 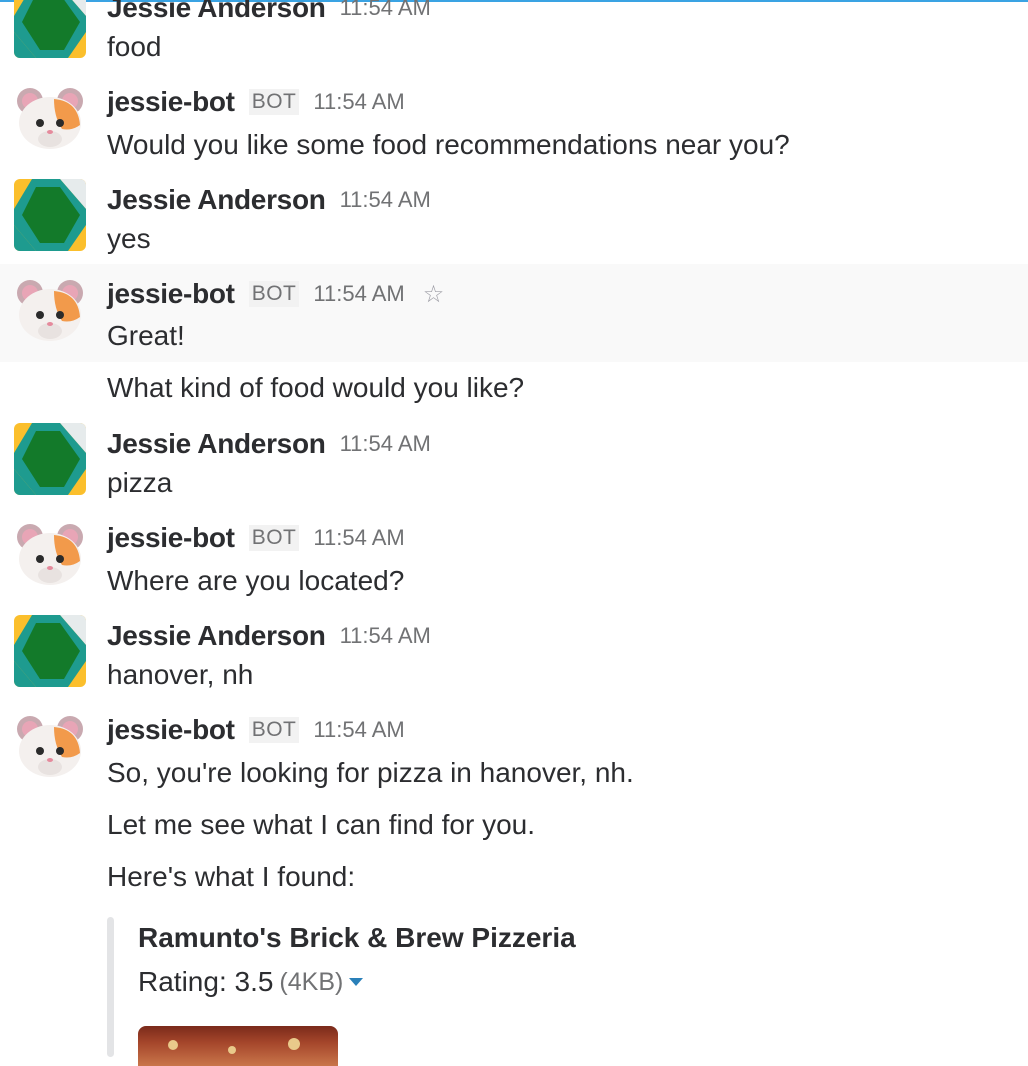 What do you see at coordinates (311, 981) in the screenshot?
I see `attachment-size: (4KB)` at bounding box center [311, 981].